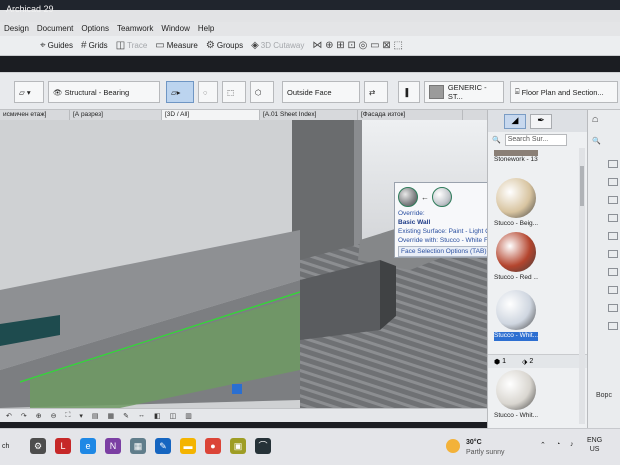 This screenshot has width=620, height=465. What do you see at coordinates (409, 92) in the screenshot?
I see `layer-button: ▐` at bounding box center [409, 92].